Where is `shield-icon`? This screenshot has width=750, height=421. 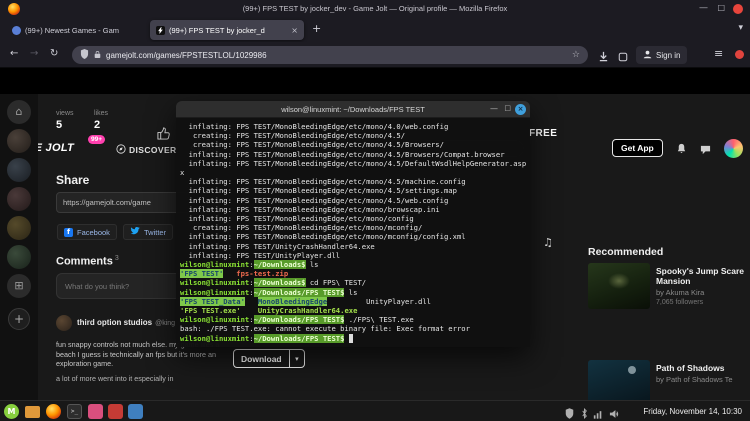
shield-icon is located at coordinates (84, 55).